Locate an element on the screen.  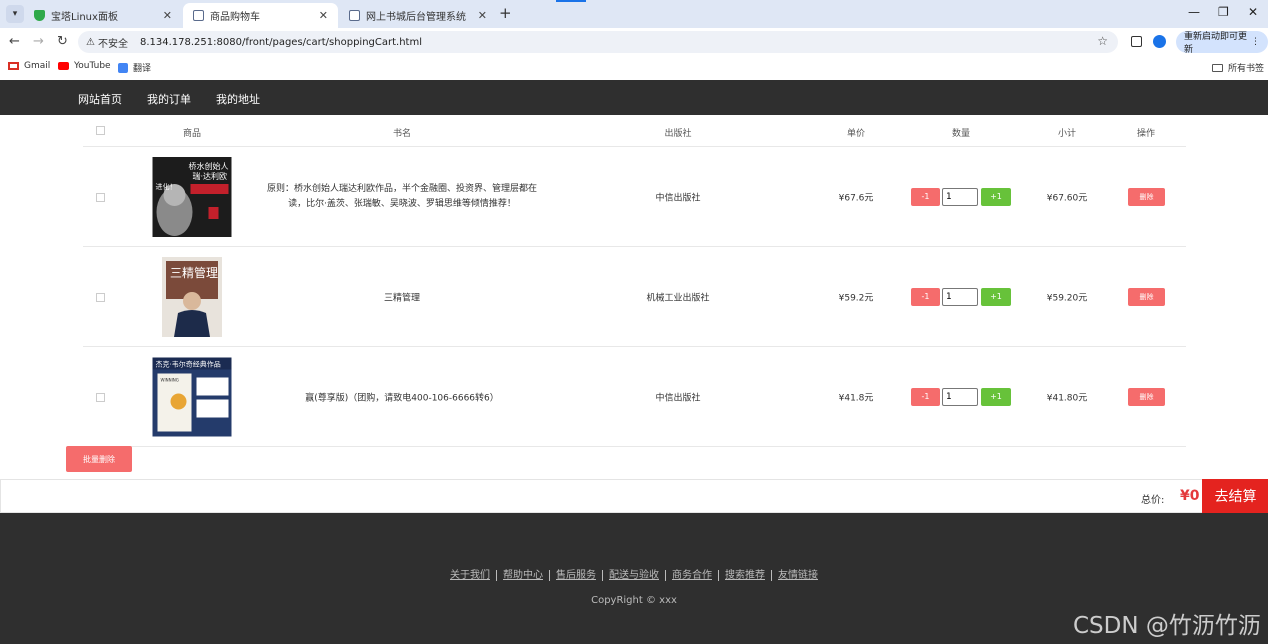
relaunch-update-button: 重新启动即可更新 ⋮ is located at coordinates (1222, 43).